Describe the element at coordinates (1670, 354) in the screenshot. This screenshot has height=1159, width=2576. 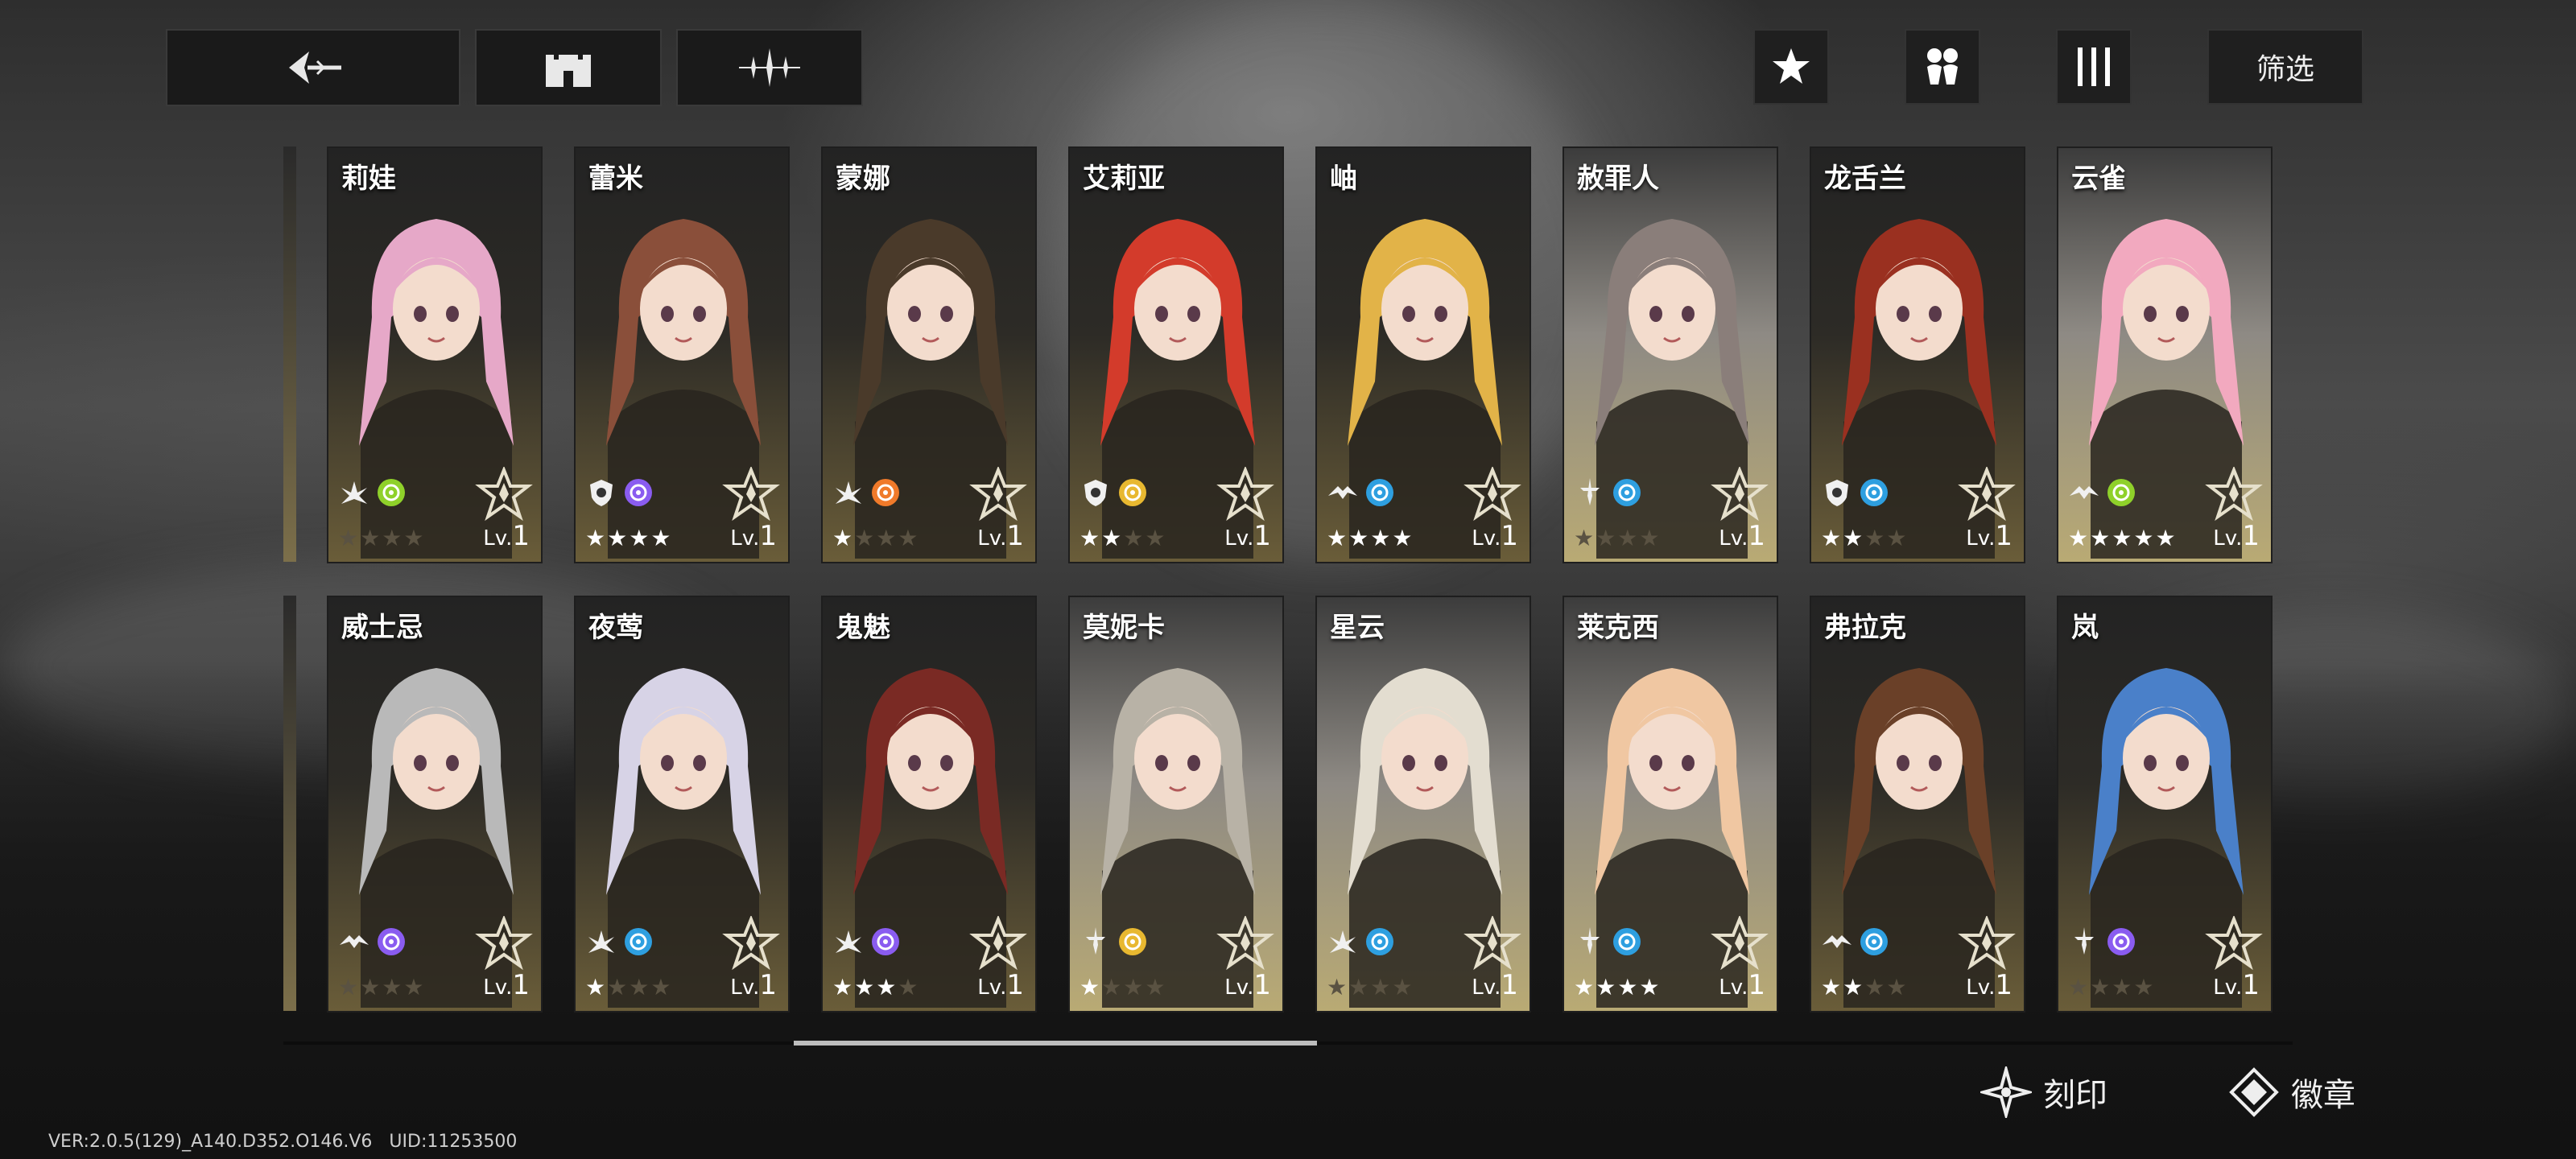
I see `character-card: 赦罪人 ★★★★ Lv.1` at that location.